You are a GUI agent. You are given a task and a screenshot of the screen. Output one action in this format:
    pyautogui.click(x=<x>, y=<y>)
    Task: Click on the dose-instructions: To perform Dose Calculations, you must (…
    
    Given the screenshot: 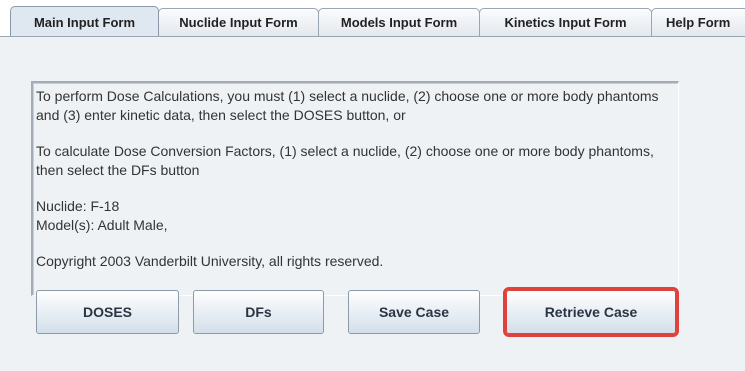 What is the action you would take?
    pyautogui.click(x=347, y=105)
    